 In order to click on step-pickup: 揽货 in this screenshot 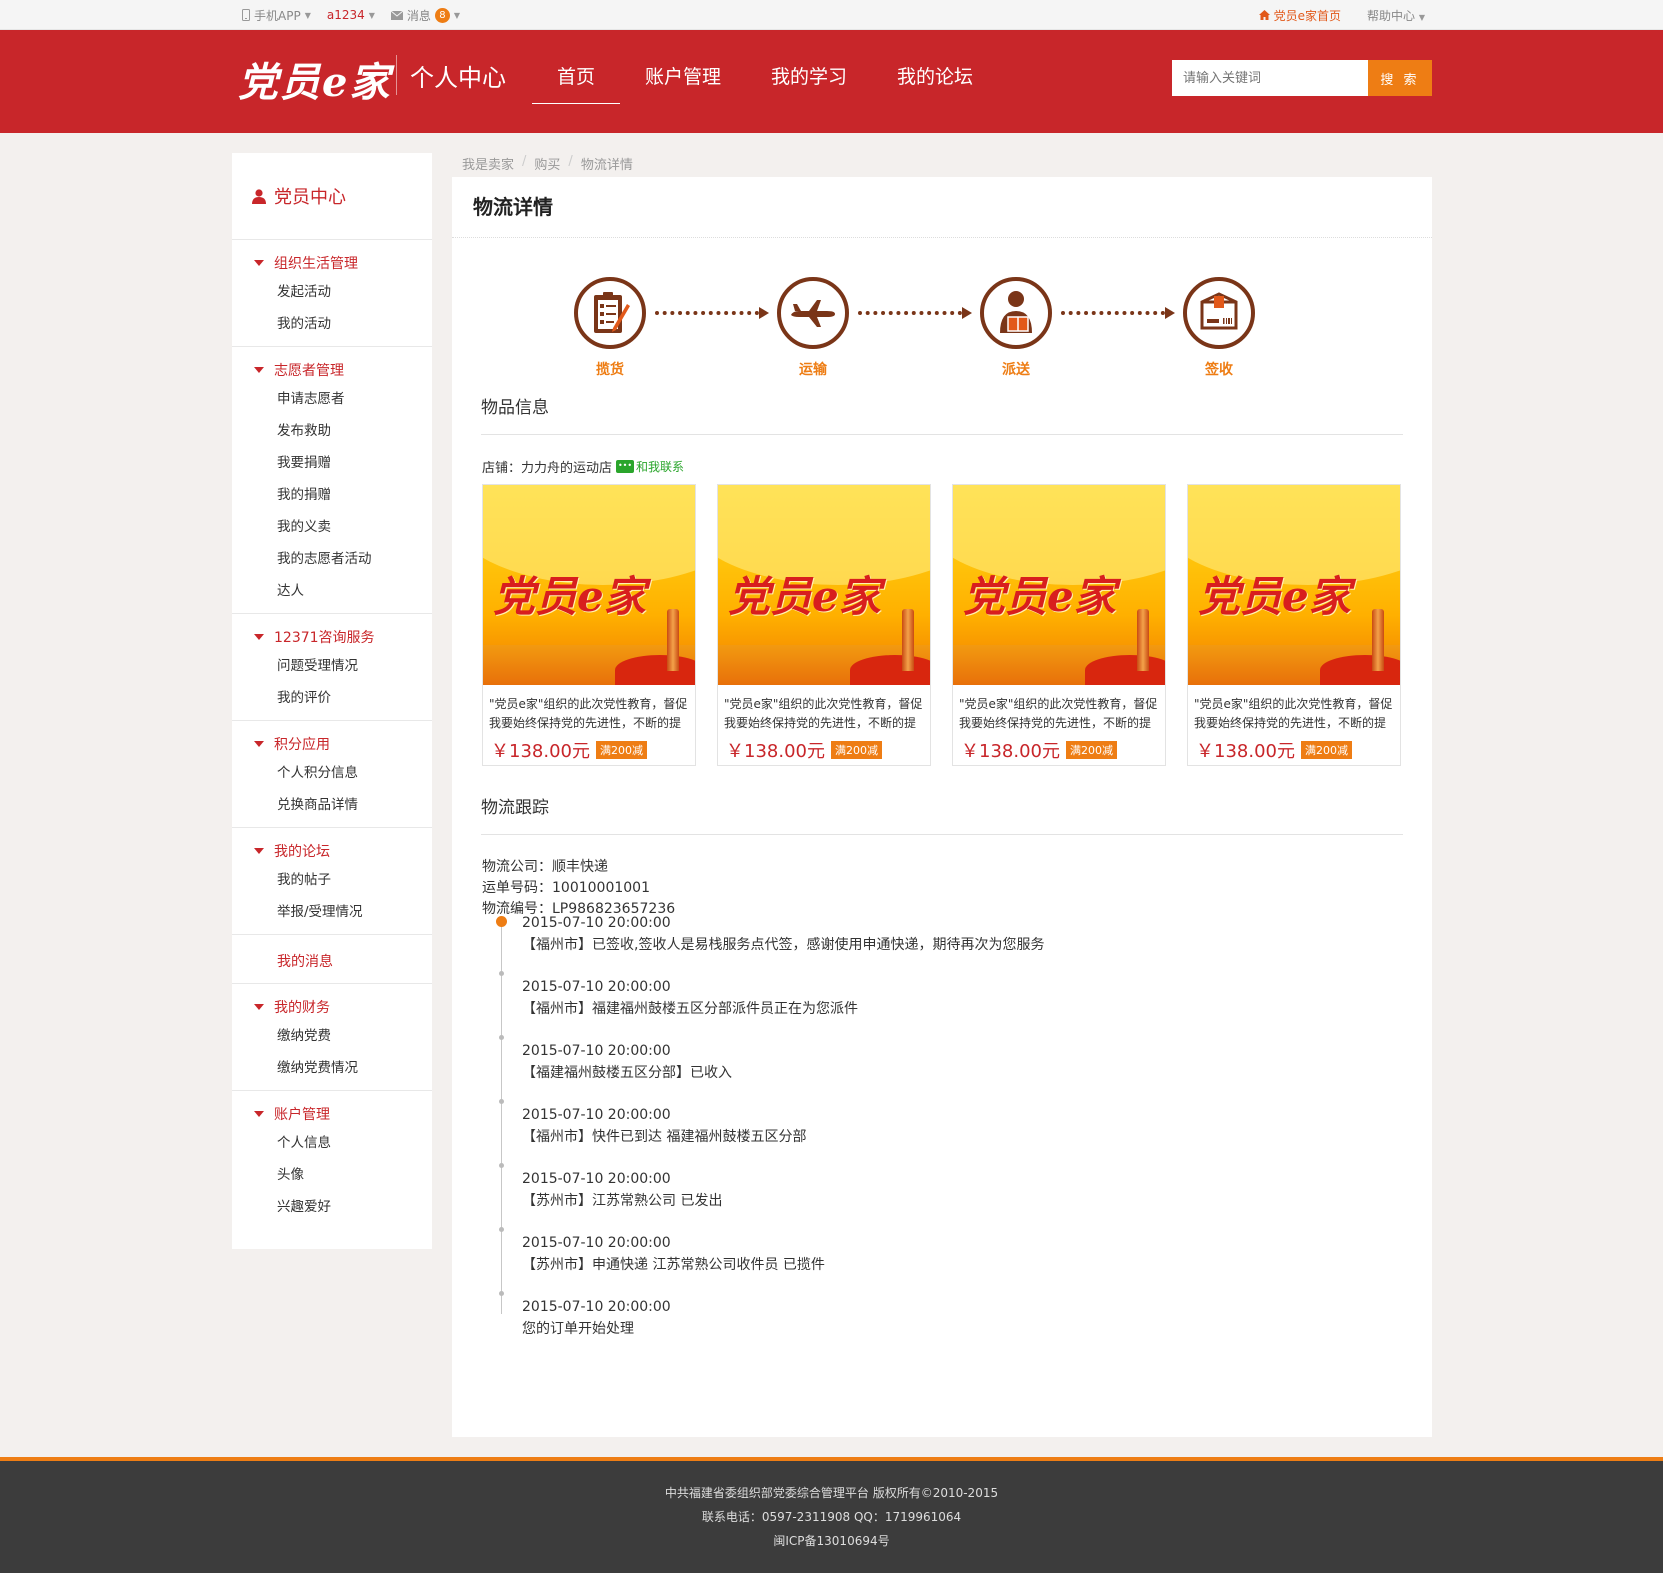, I will do `click(610, 328)`.